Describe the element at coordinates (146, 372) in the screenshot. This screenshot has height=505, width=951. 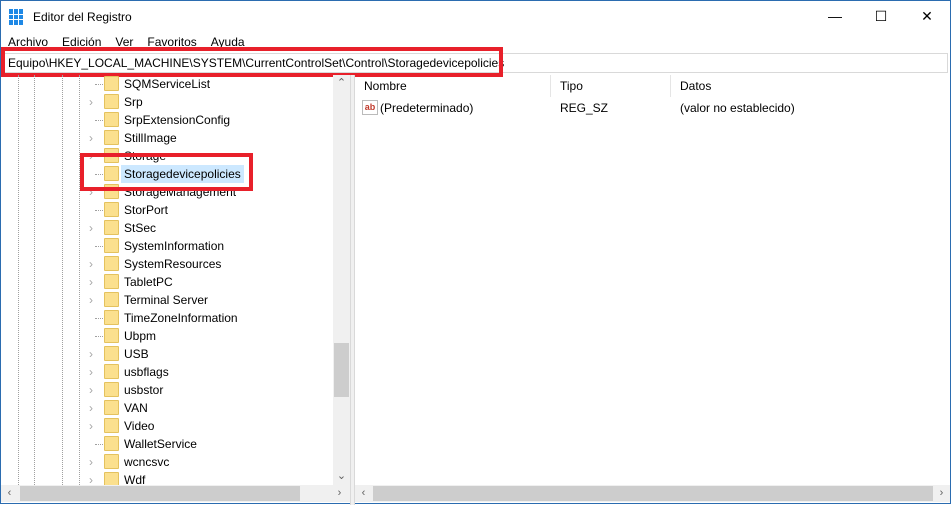
I see `tree-item-label: usbflags` at that location.